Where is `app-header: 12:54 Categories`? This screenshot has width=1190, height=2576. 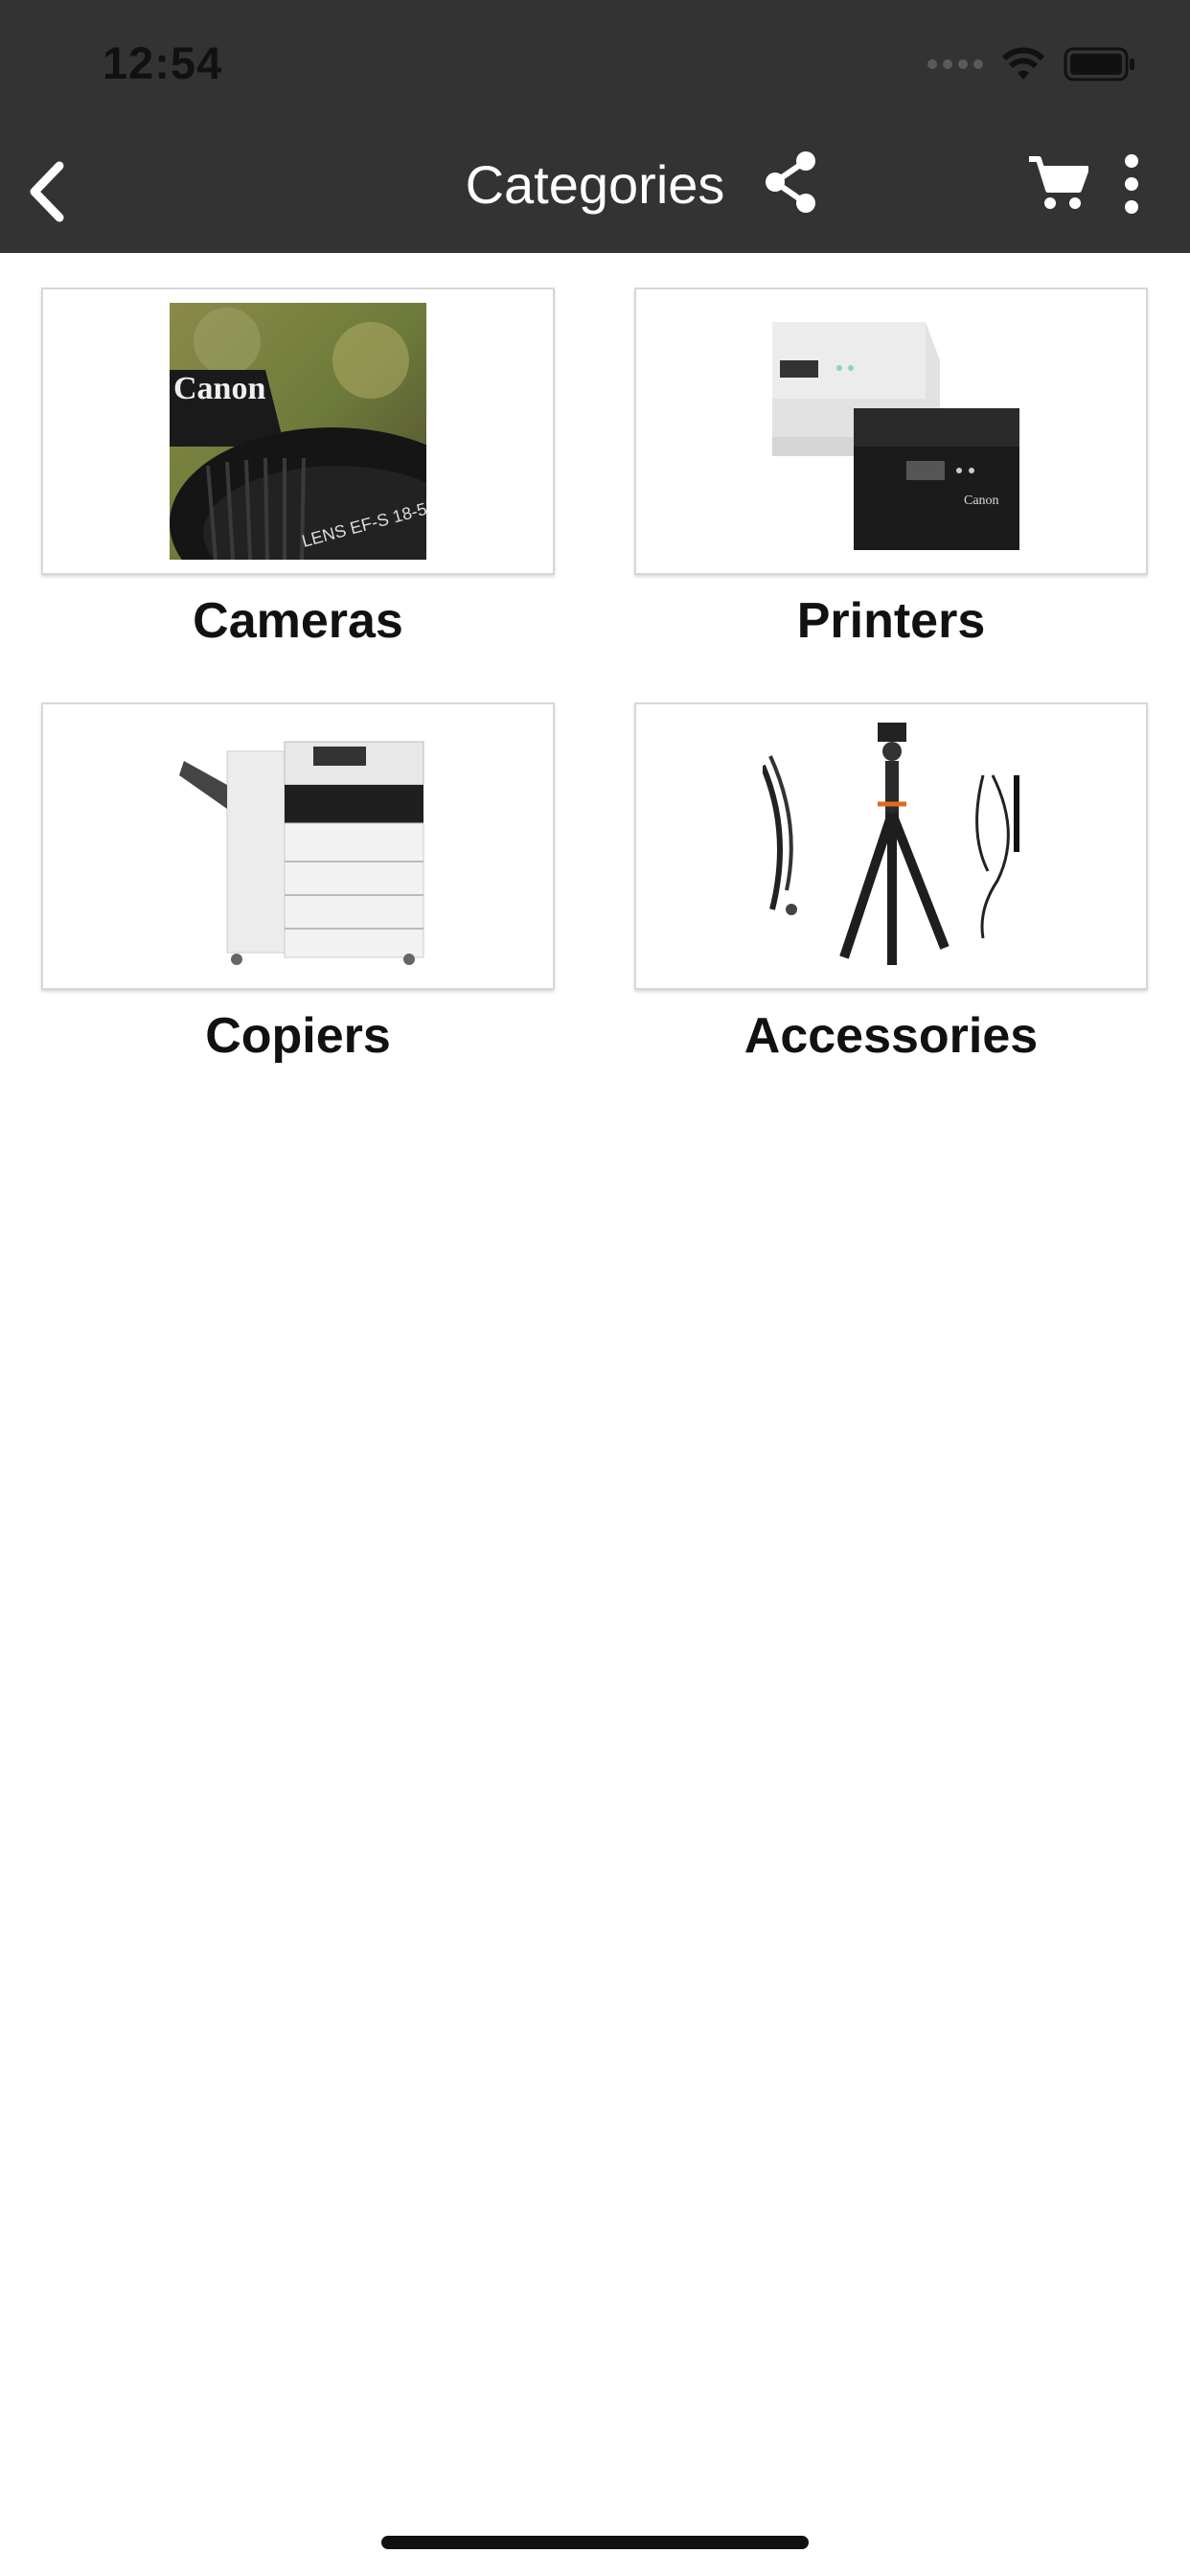
app-header: 12:54 Categories is located at coordinates (595, 126).